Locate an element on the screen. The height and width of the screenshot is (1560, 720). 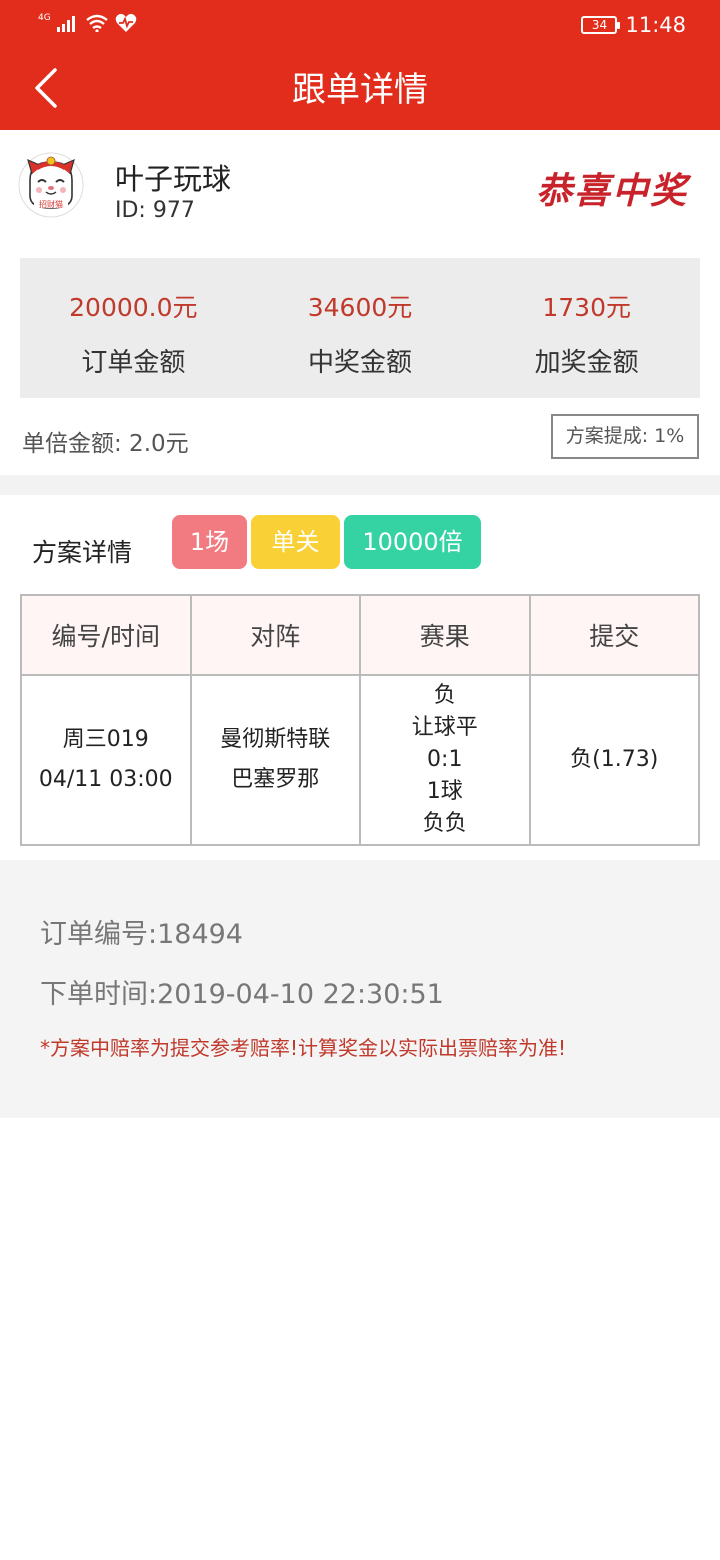
prize-amount-label: 中奖金额 is located at coordinates (360, 363).